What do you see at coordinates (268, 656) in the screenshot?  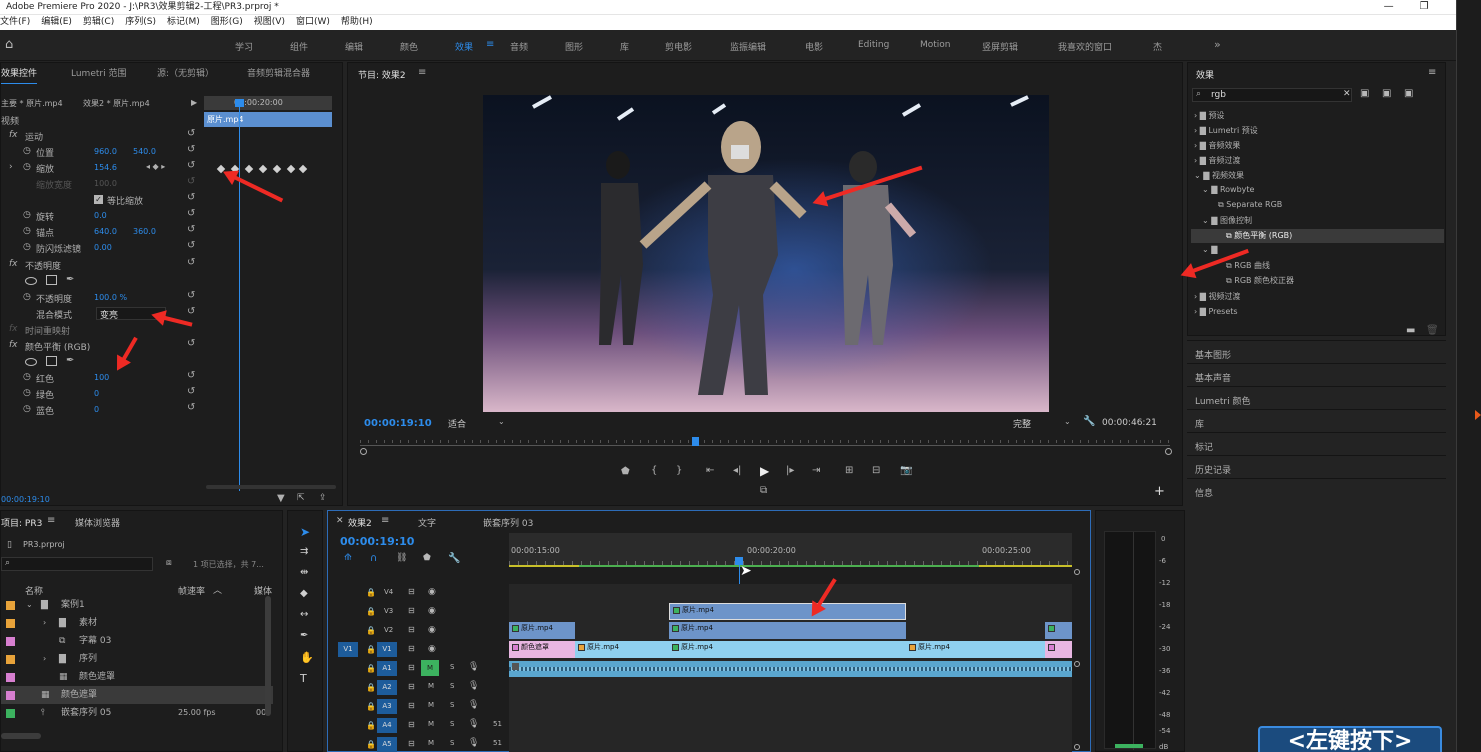 I see `scrollbar` at bounding box center [268, 656].